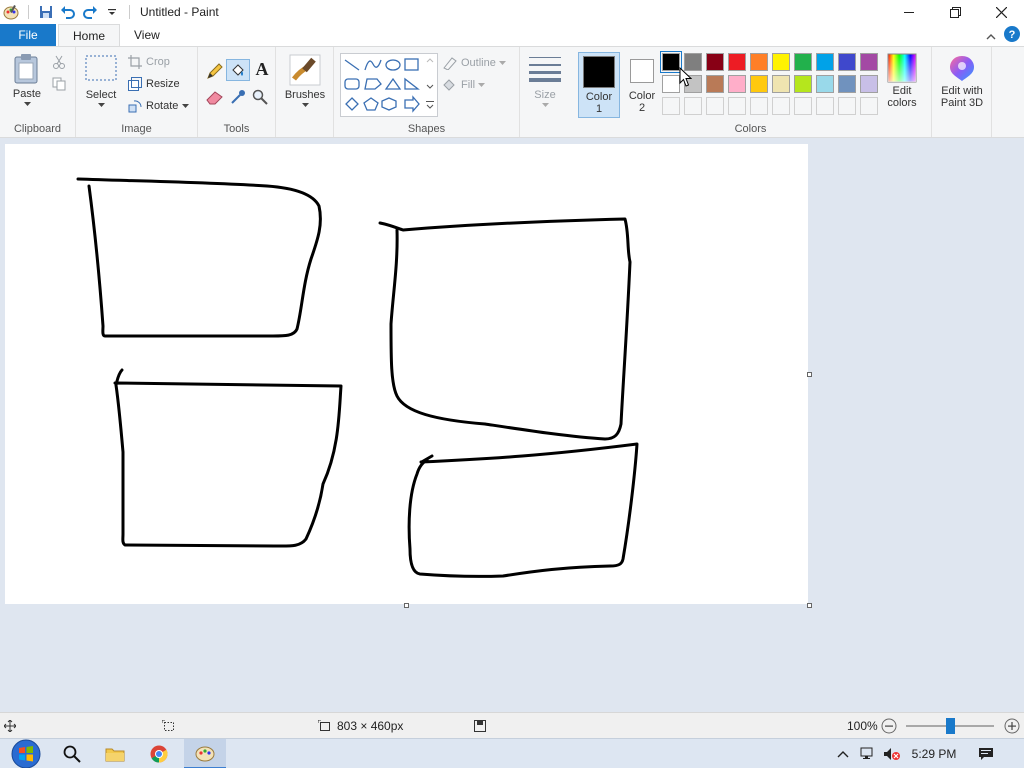  I want to click on edit-with-paint-3d-label-1: Edit with, so click(962, 91).